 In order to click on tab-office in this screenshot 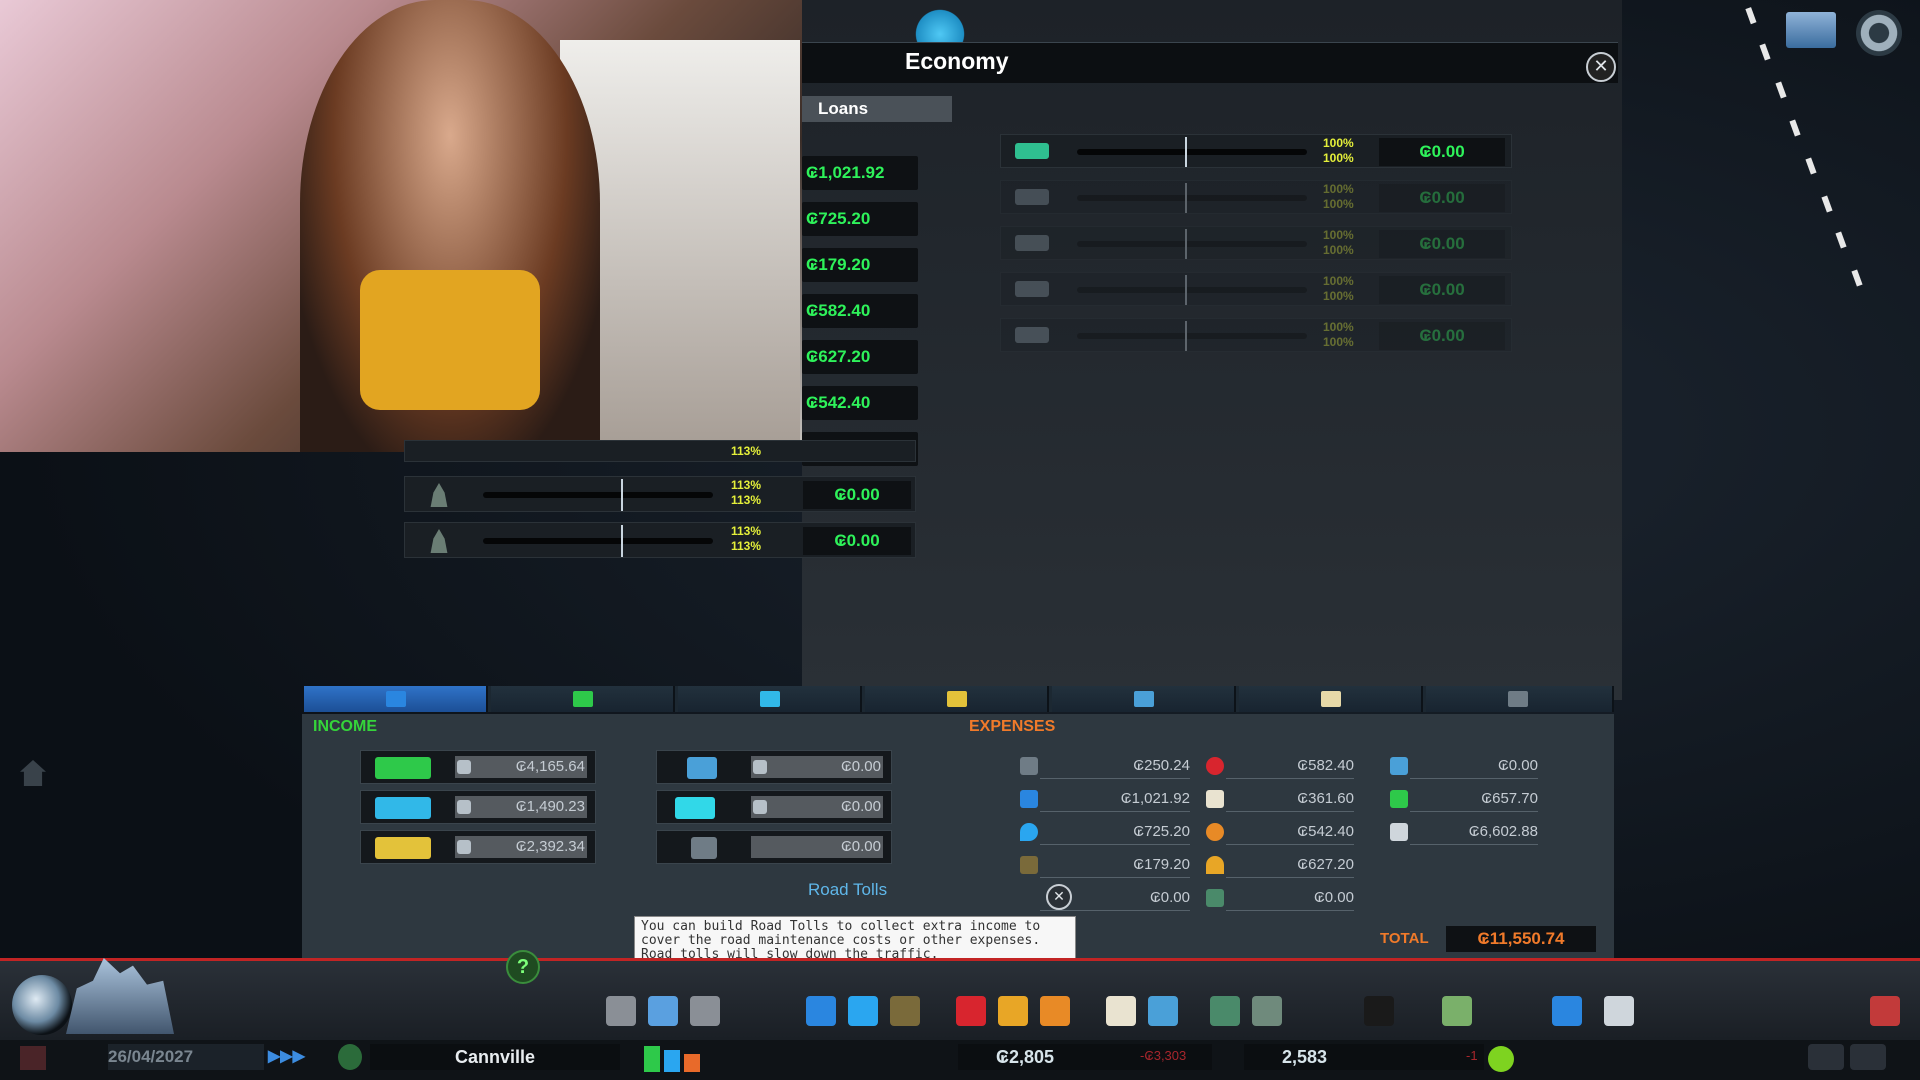, I will do `click(957, 699)`.